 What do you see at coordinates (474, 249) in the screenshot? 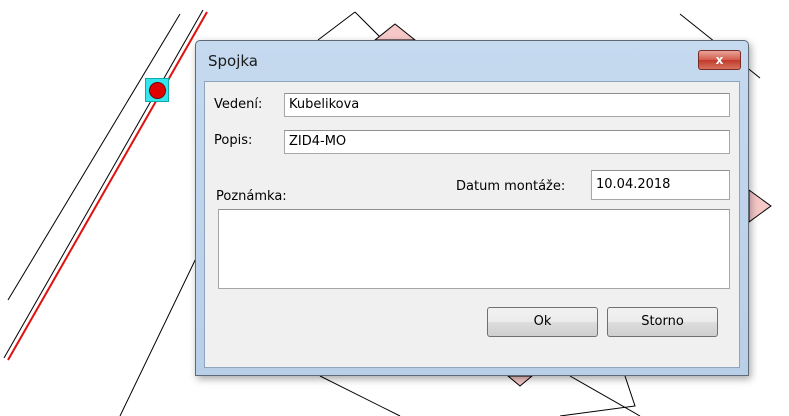
I see `poznamka-textarea` at bounding box center [474, 249].